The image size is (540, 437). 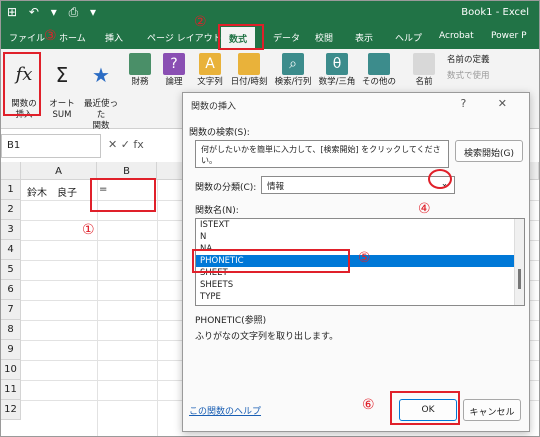 I want to click on step-marker-3: ③, so click(x=50, y=36).